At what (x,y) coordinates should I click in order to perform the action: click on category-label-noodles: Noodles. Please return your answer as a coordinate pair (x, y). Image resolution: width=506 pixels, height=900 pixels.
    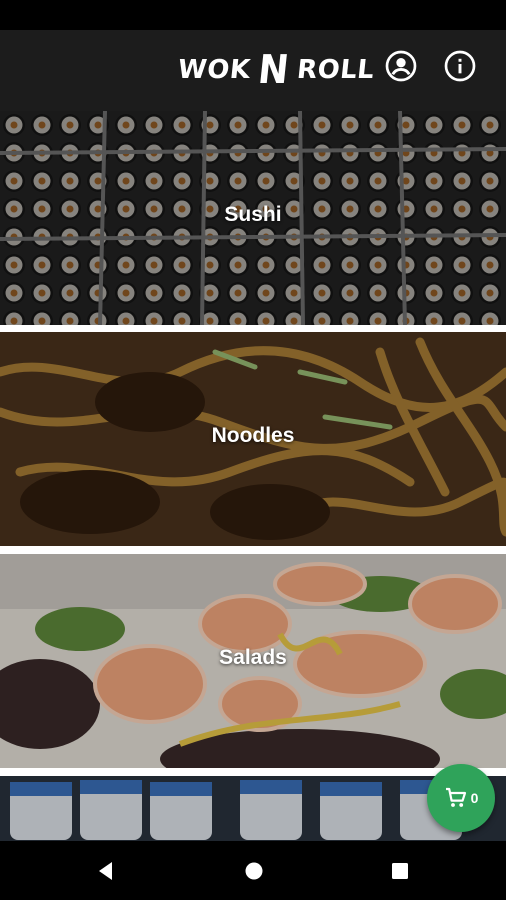
    Looking at the image, I should click on (253, 435).